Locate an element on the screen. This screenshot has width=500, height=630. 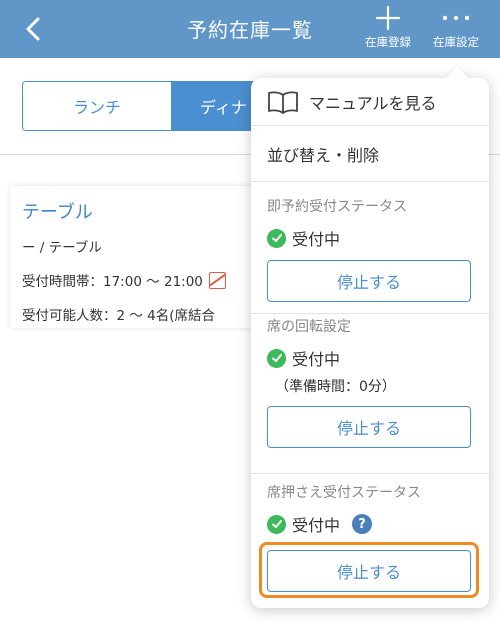
rotation-status-text: 受付中 is located at coordinates (316, 359).